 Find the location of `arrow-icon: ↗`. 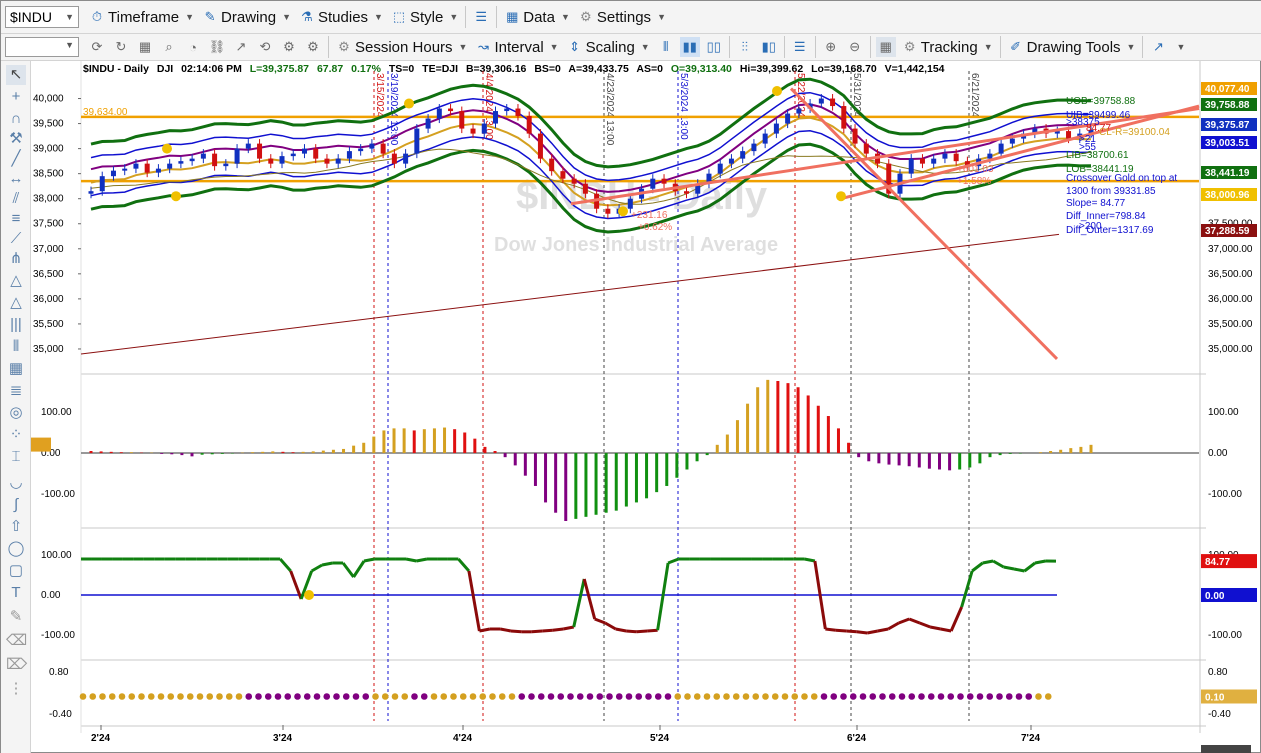

arrow-icon: ↗ is located at coordinates (241, 47).